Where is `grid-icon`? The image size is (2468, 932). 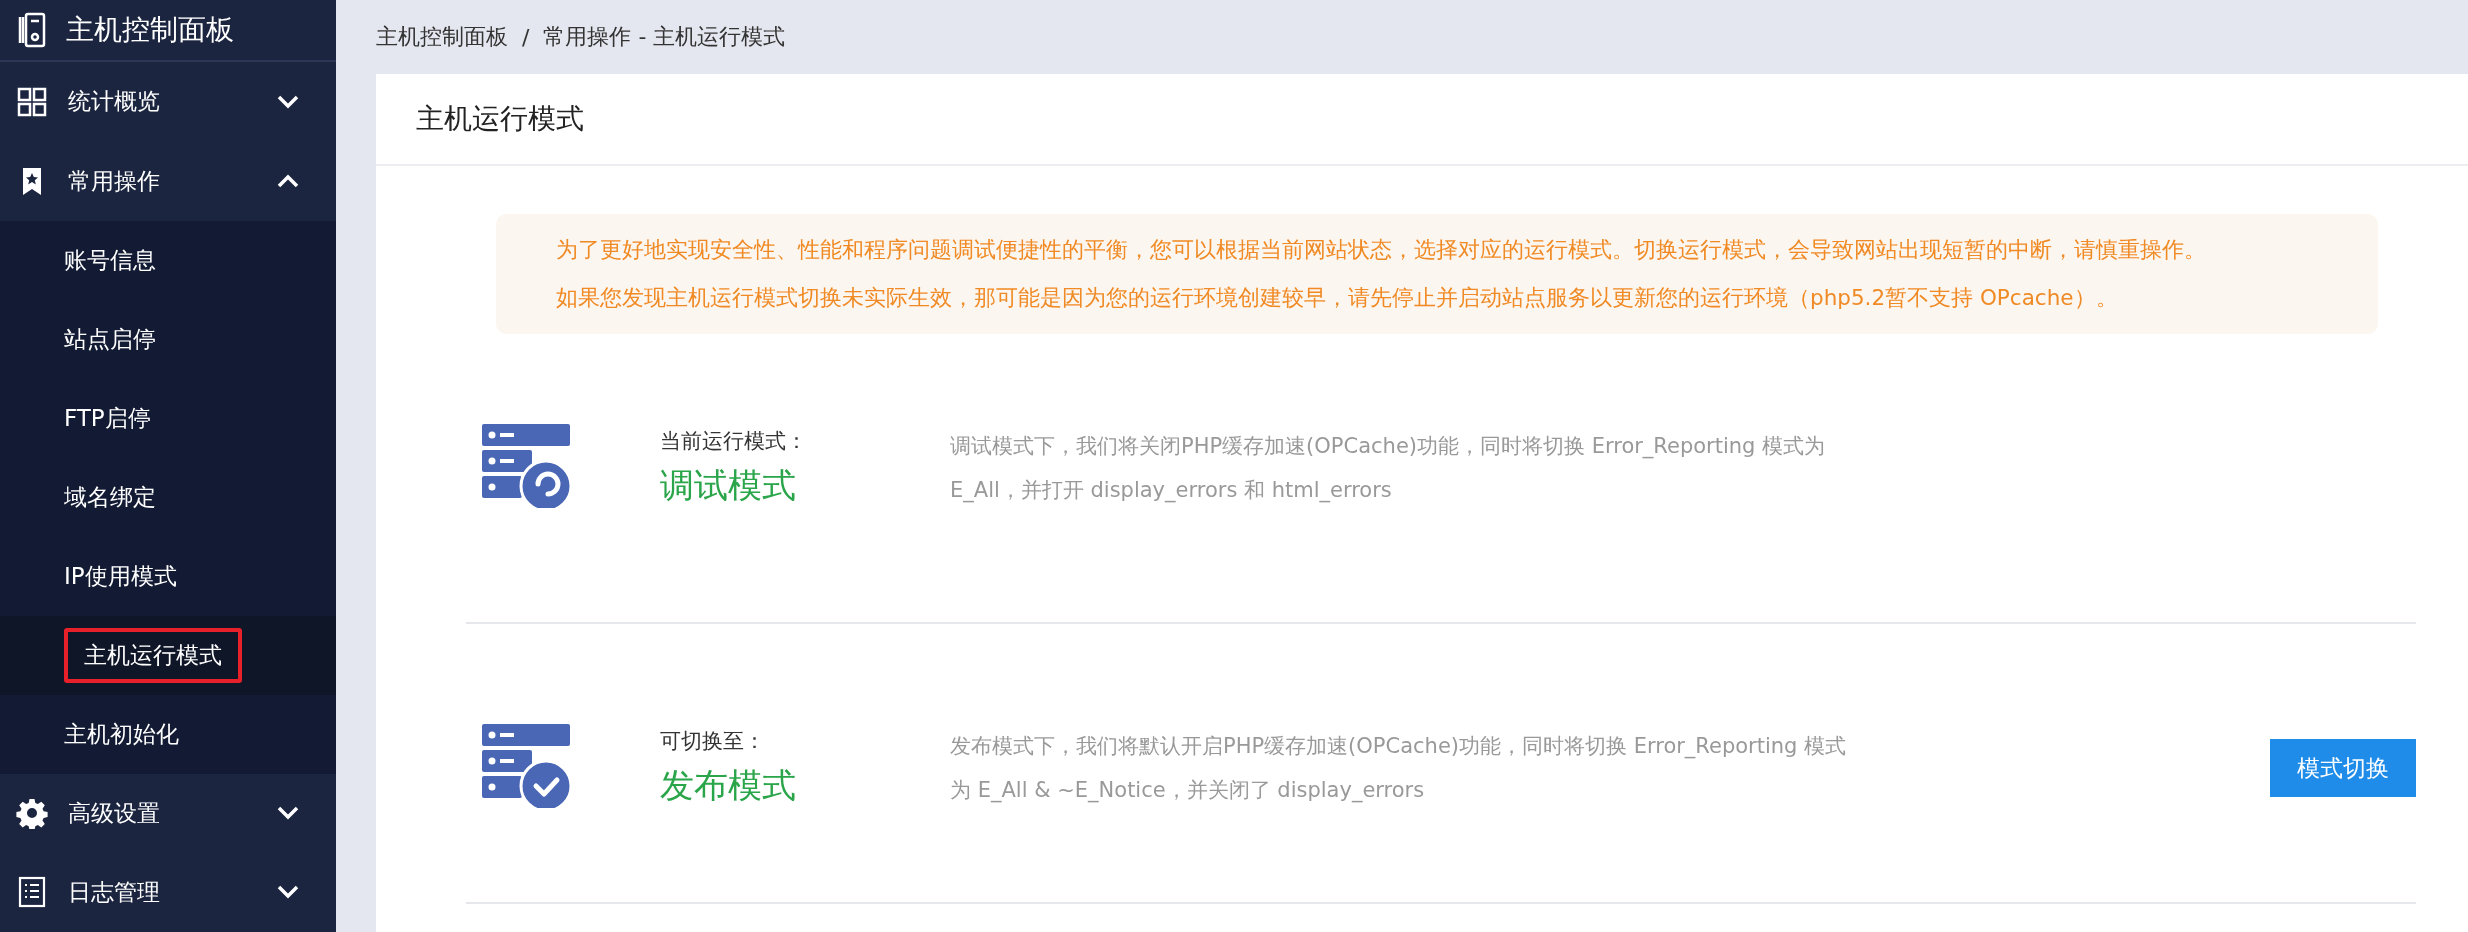
grid-icon is located at coordinates (32, 101).